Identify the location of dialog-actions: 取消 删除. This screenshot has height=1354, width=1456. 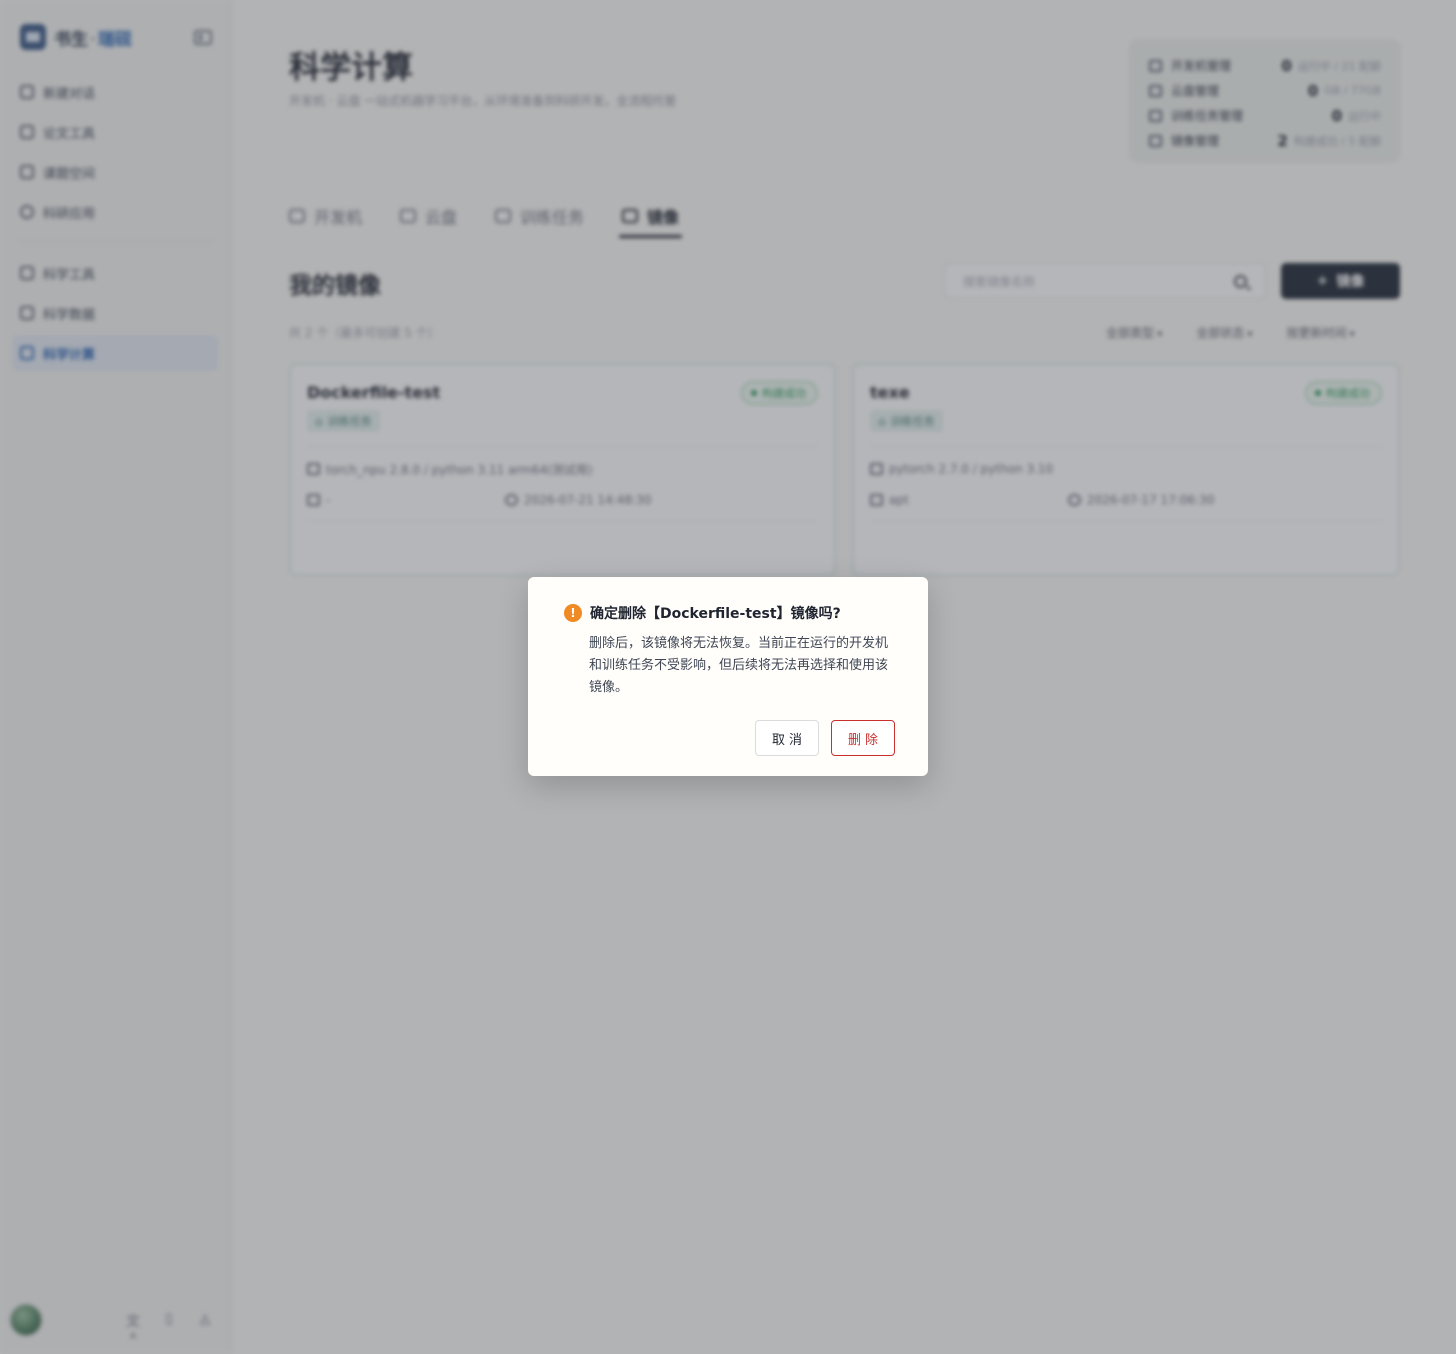
(825, 738).